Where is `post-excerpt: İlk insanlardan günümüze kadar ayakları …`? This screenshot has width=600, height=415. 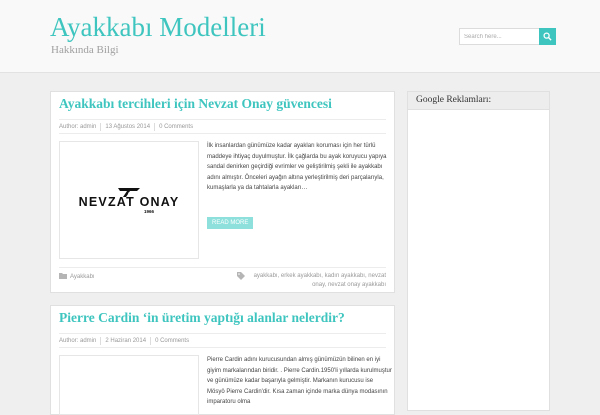
post-excerpt: İlk insanlardan günümüze kadar ayakları … is located at coordinates (299, 167).